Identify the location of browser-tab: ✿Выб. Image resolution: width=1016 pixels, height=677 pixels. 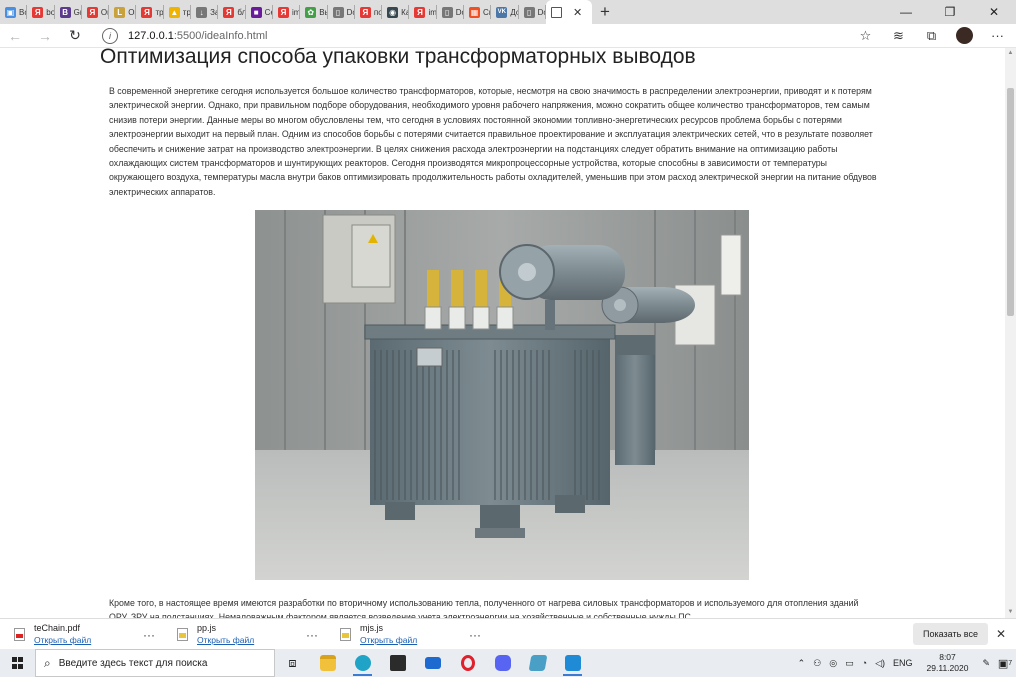
(314, 12).